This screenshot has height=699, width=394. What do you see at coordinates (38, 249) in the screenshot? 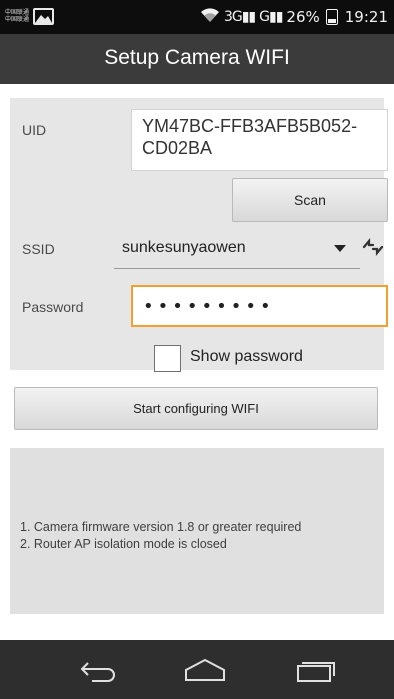
I see `ssid-label: SSID` at bounding box center [38, 249].